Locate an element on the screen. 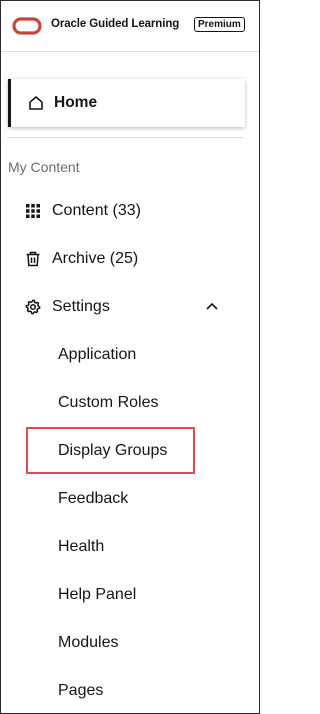  nav-archive: Archive (25) is located at coordinates (130, 259).